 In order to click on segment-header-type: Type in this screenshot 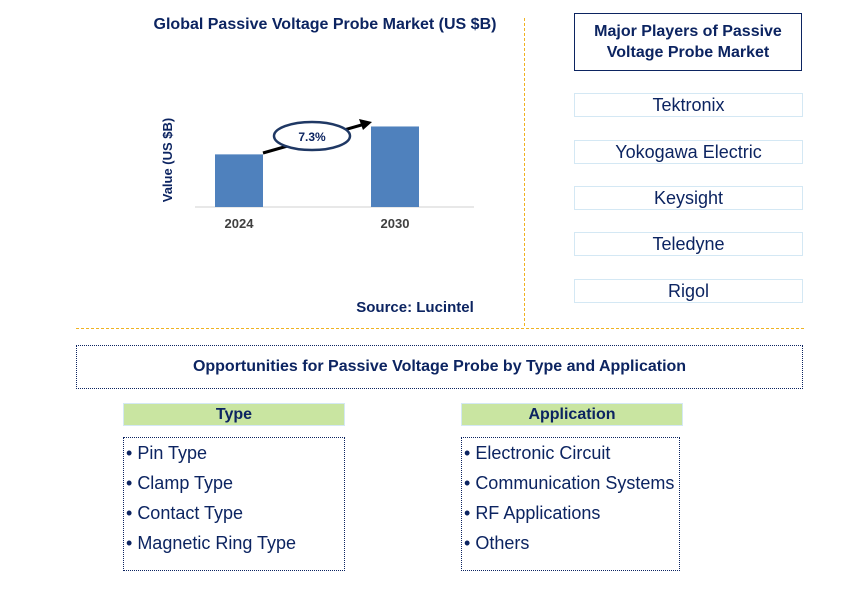, I will do `click(234, 414)`.